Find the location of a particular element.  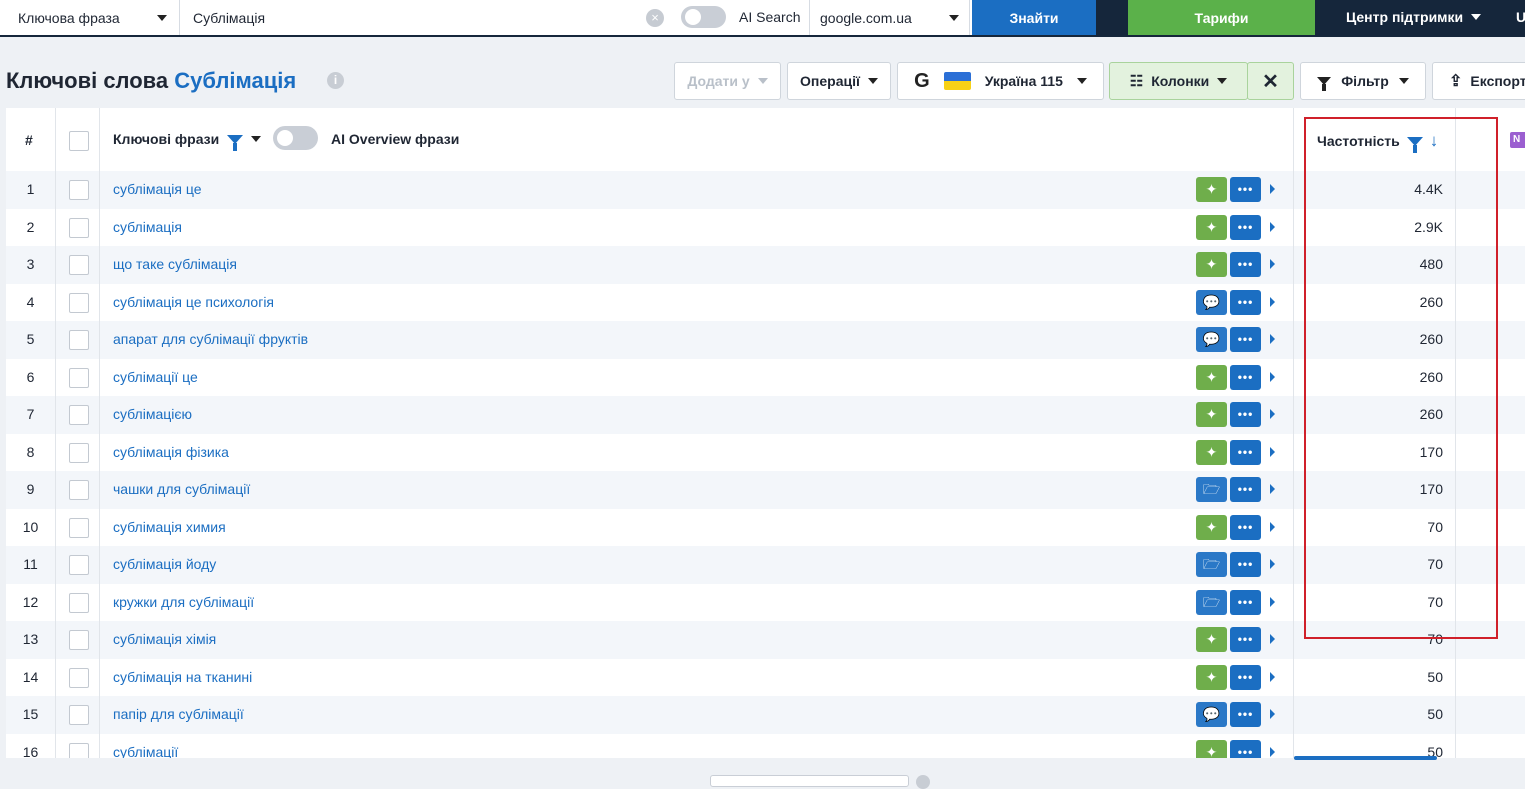

keyword-link: апарат для сублімації фруктів is located at coordinates (210, 339).